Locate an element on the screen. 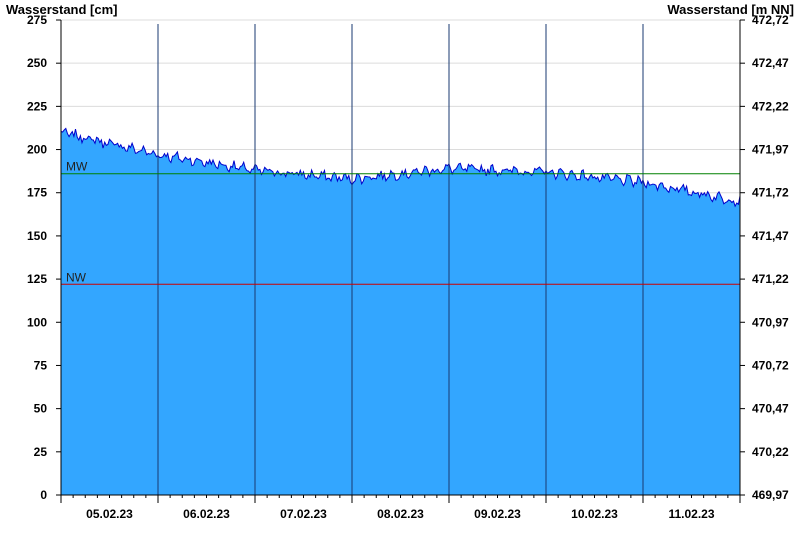  x-tick-label: 06.02.23 is located at coordinates (206, 514).